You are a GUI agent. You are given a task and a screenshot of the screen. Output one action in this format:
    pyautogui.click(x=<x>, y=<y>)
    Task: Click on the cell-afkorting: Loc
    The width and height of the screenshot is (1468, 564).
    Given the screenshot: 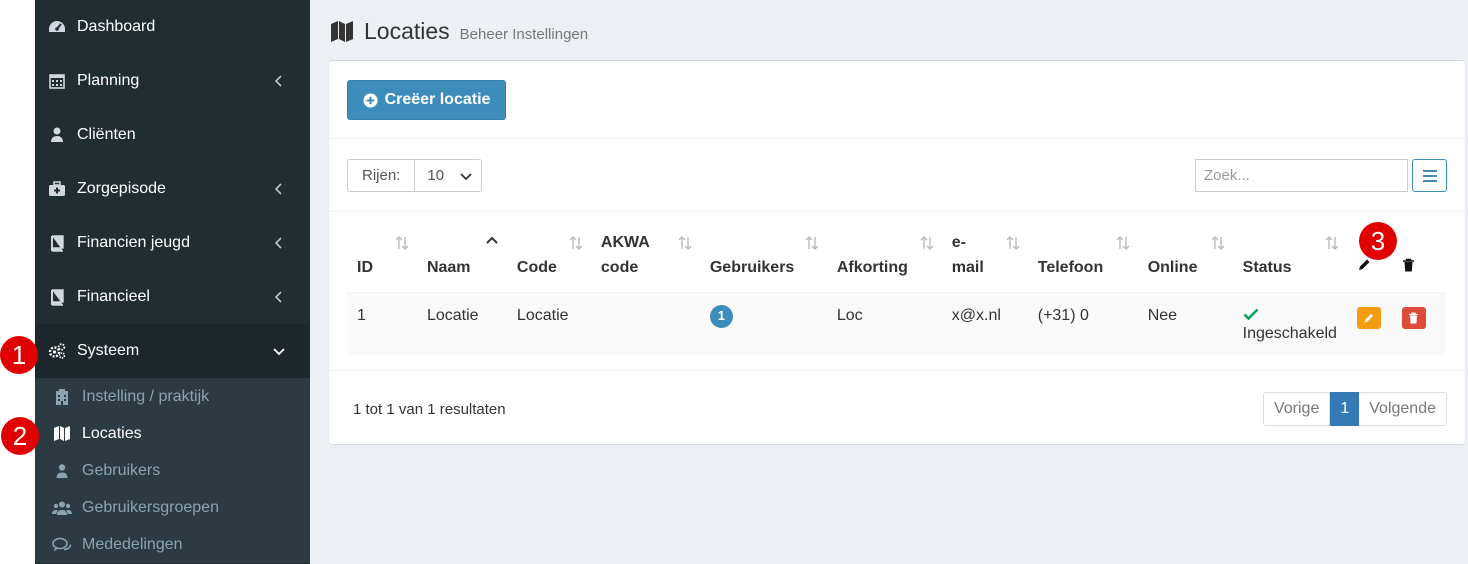 What is the action you would take?
    pyautogui.click(x=884, y=323)
    